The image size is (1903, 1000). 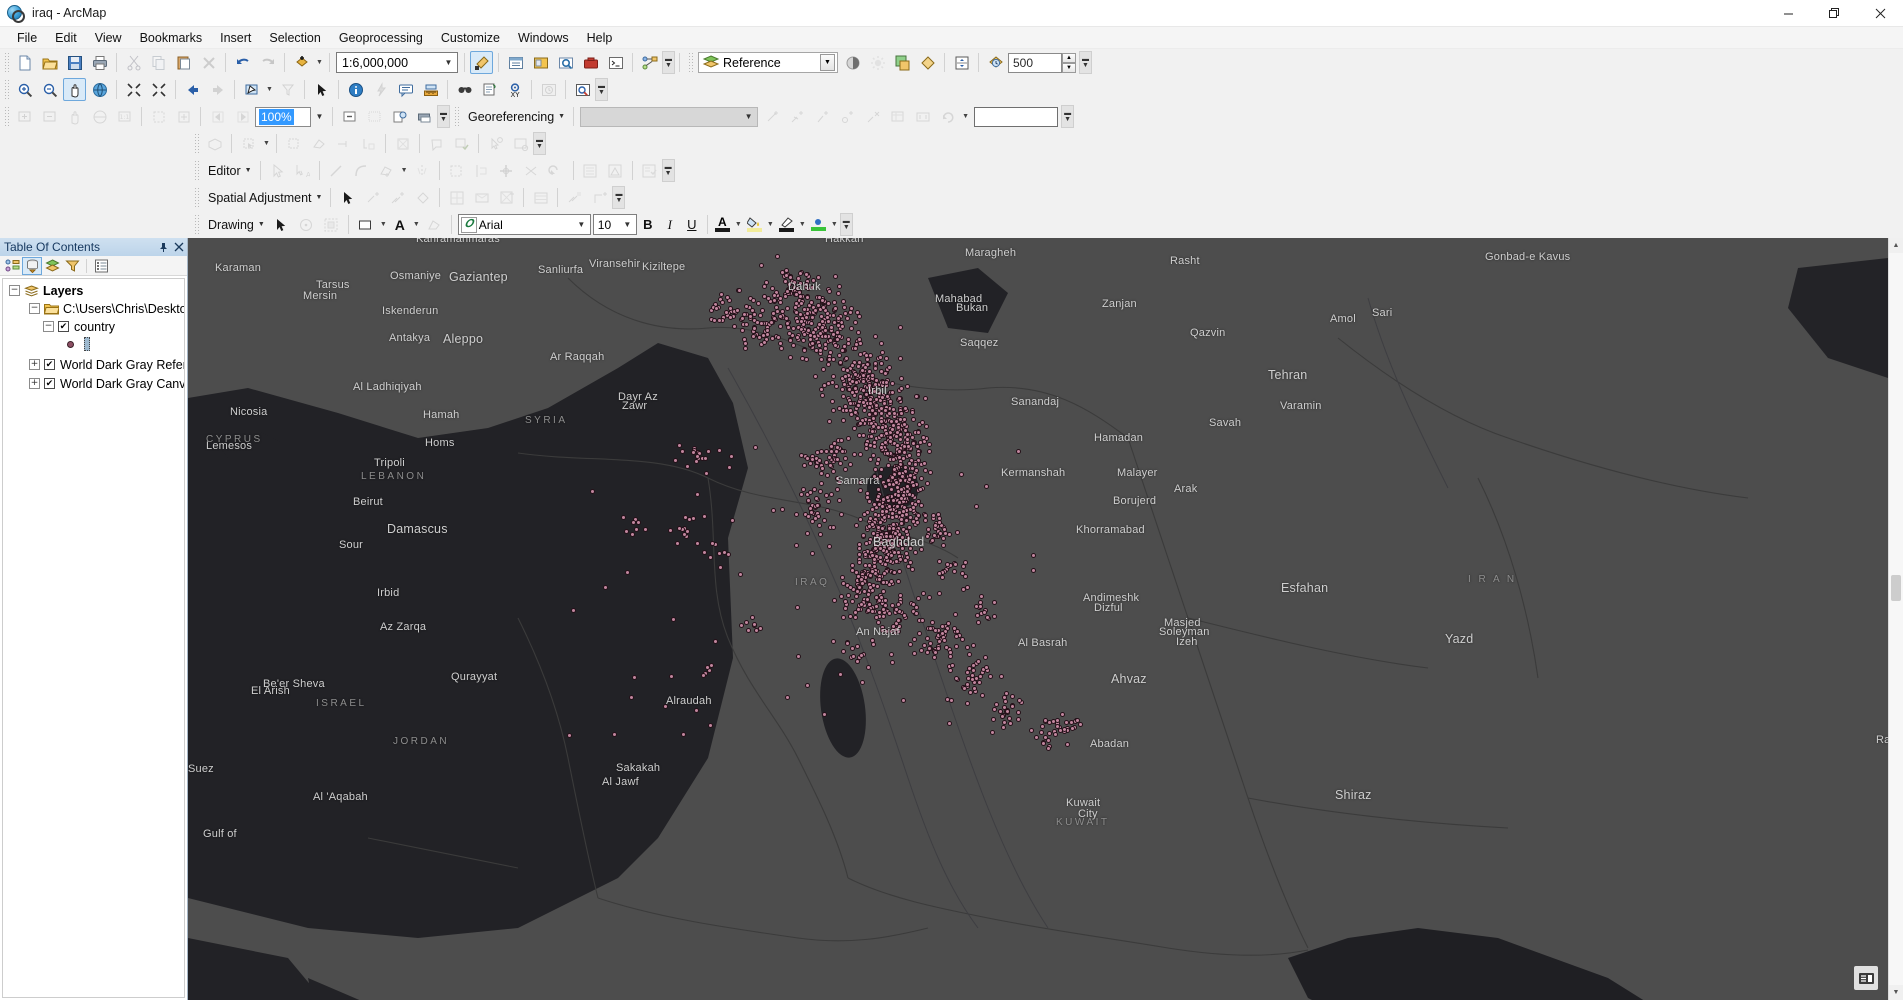 What do you see at coordinates (1035, 62) in the screenshot?
I see `delay-input: 500` at bounding box center [1035, 62].